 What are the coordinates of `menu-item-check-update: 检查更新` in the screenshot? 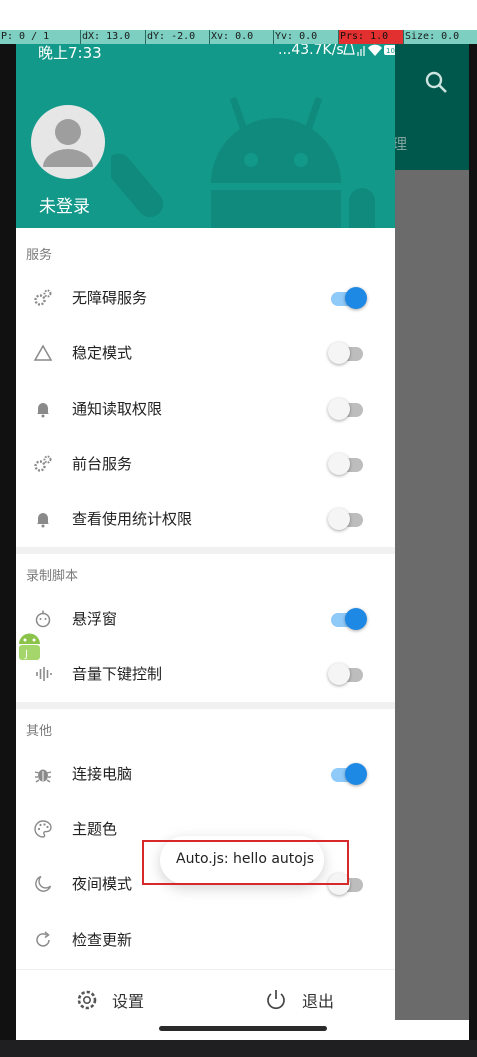 It's located at (205, 940).